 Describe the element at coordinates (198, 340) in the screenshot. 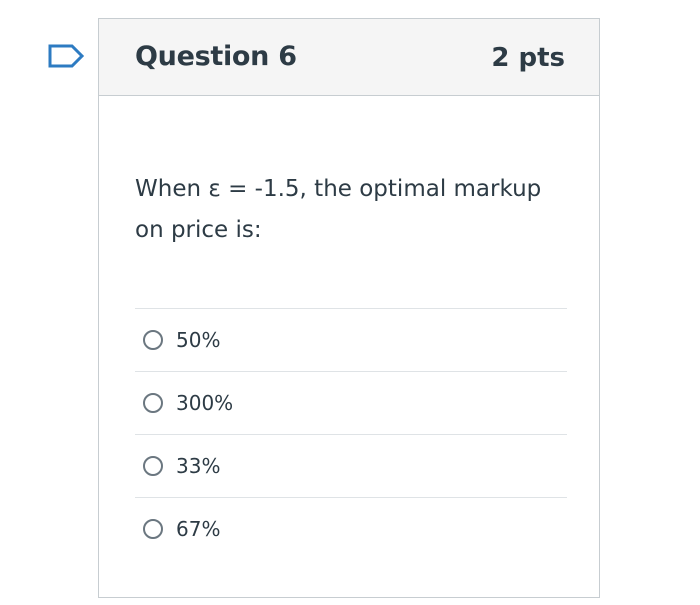

I see `answer-label: 50%` at that location.